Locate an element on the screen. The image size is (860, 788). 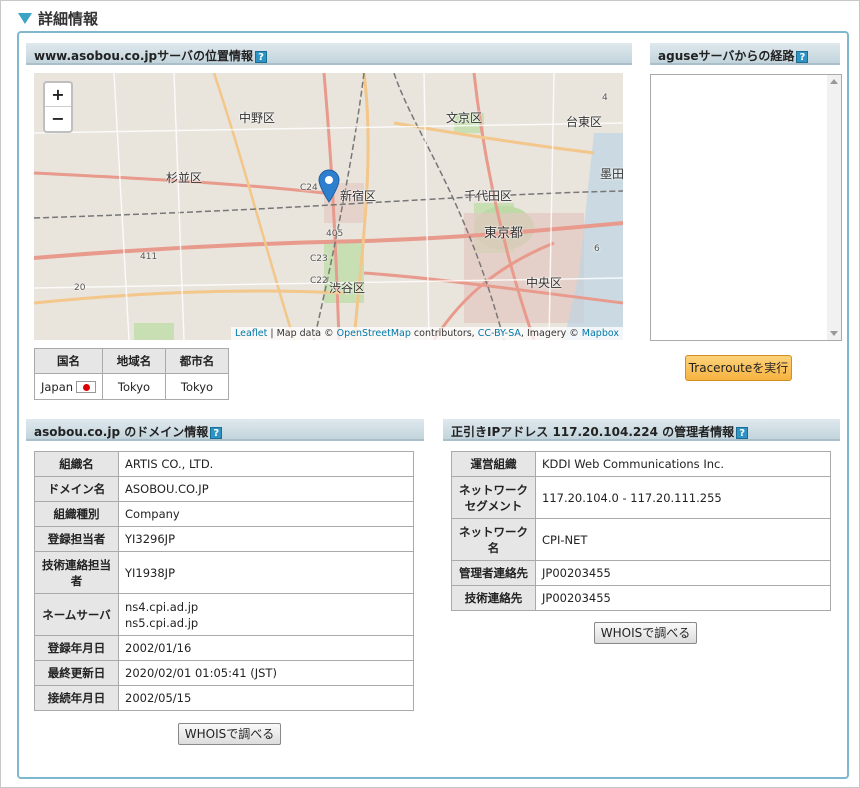
scroll-down-icon is located at coordinates (834, 333).